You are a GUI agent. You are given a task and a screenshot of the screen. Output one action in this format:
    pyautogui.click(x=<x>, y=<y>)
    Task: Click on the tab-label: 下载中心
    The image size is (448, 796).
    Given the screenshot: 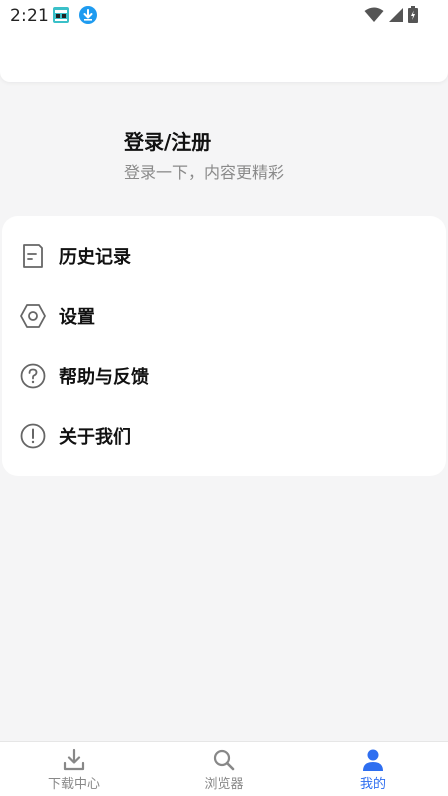 What is the action you would take?
    pyautogui.click(x=73, y=784)
    